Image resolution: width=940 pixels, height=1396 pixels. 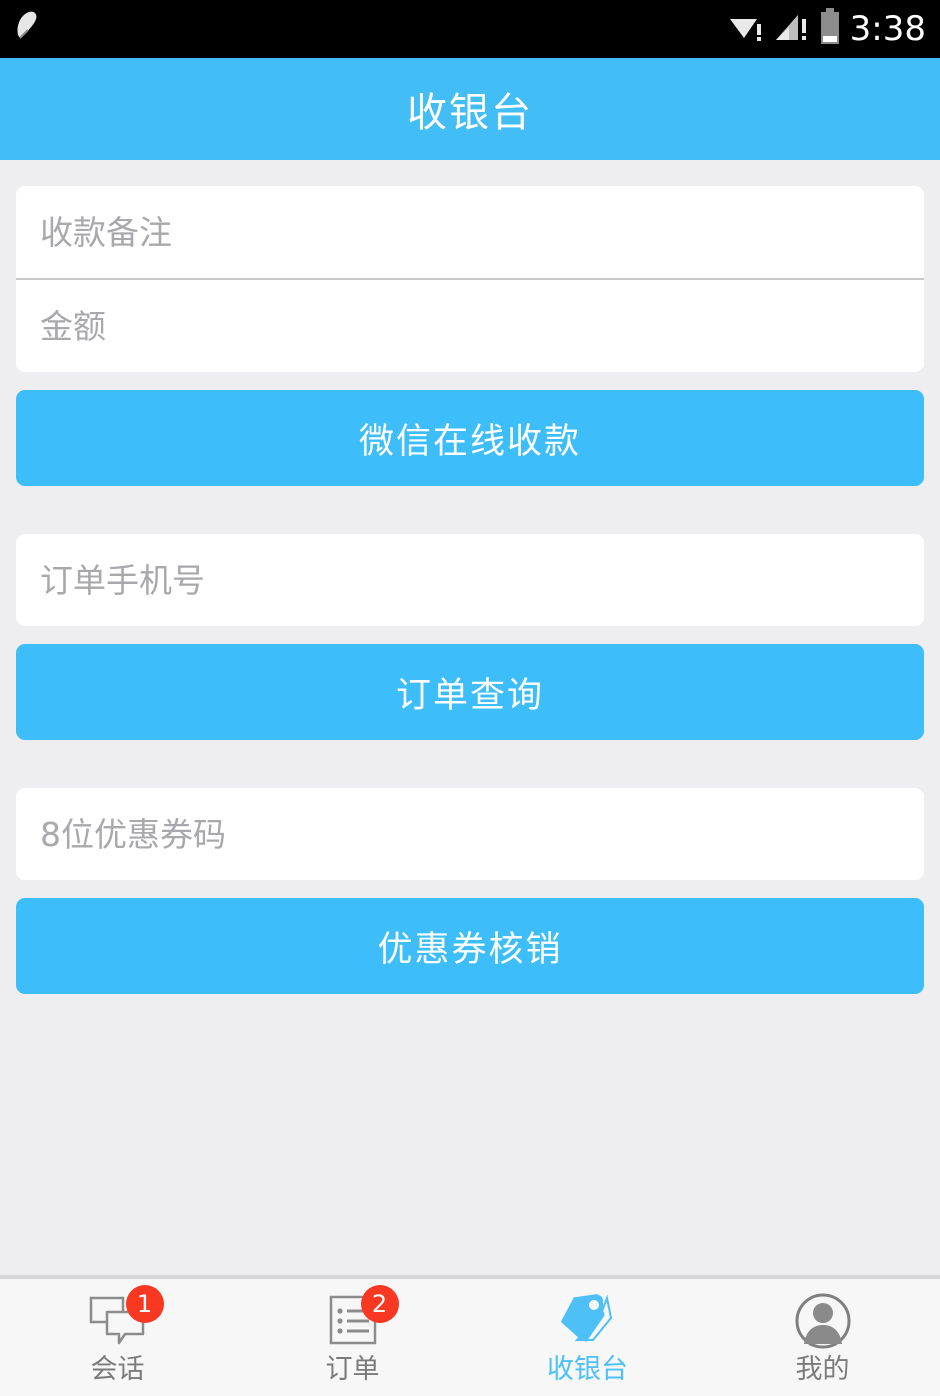 What do you see at coordinates (379, 1303) in the screenshot?
I see `orders-badge: 2` at bounding box center [379, 1303].